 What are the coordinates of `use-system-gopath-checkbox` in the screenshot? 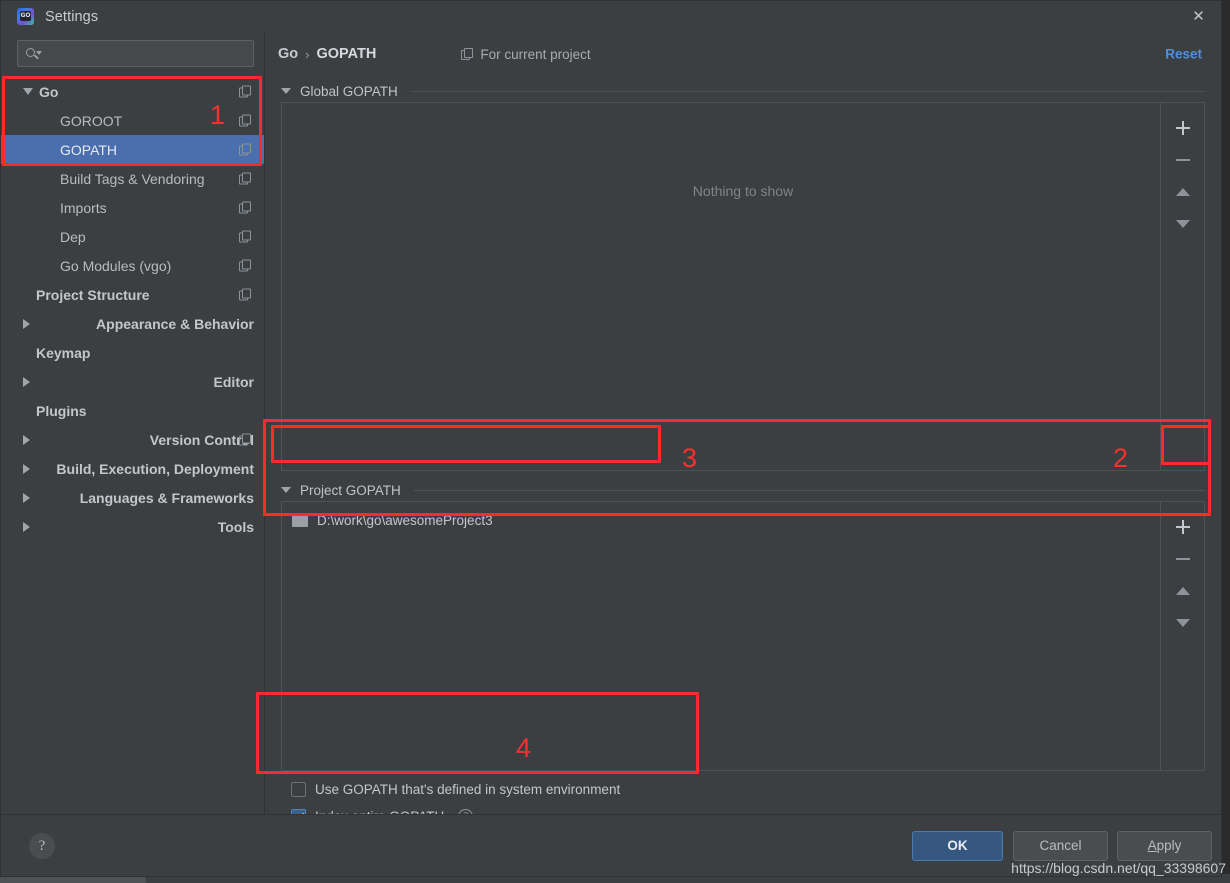 It's located at (298, 789).